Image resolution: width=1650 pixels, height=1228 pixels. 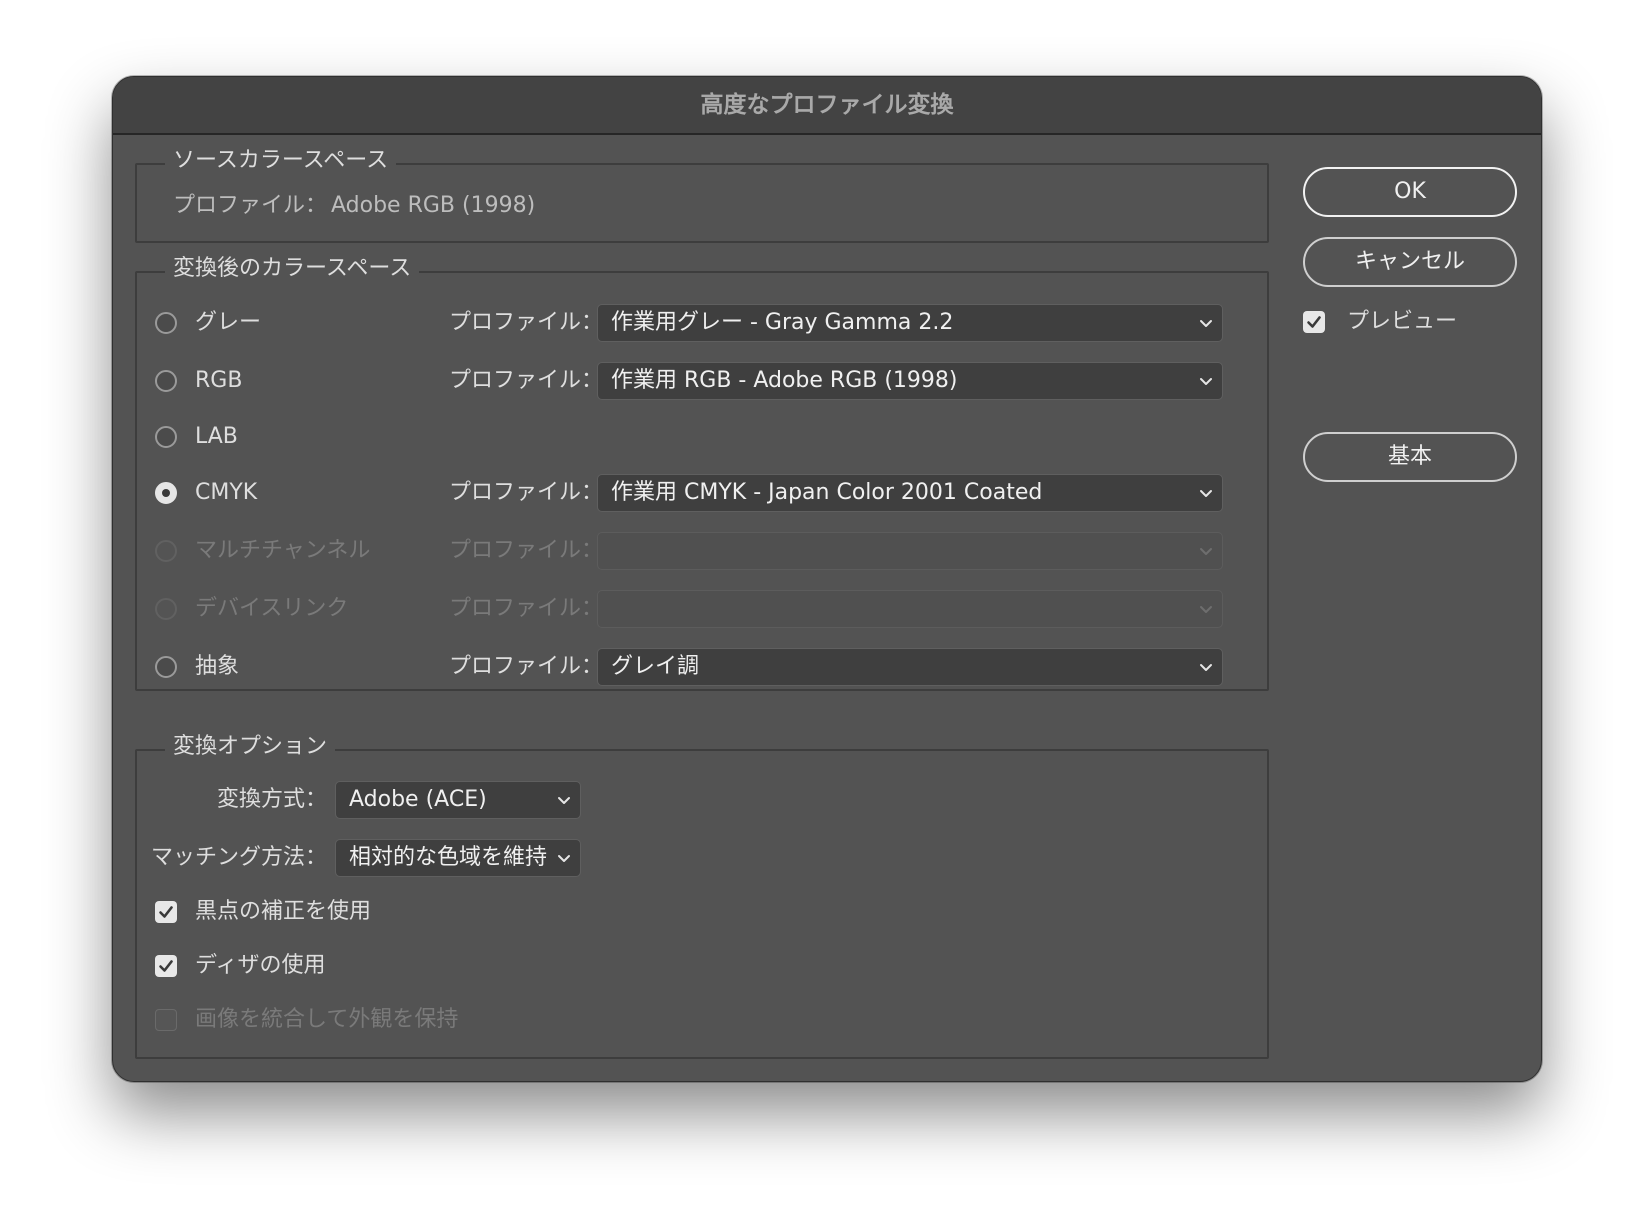 I want to click on radio-abstract, so click(x=166, y=667).